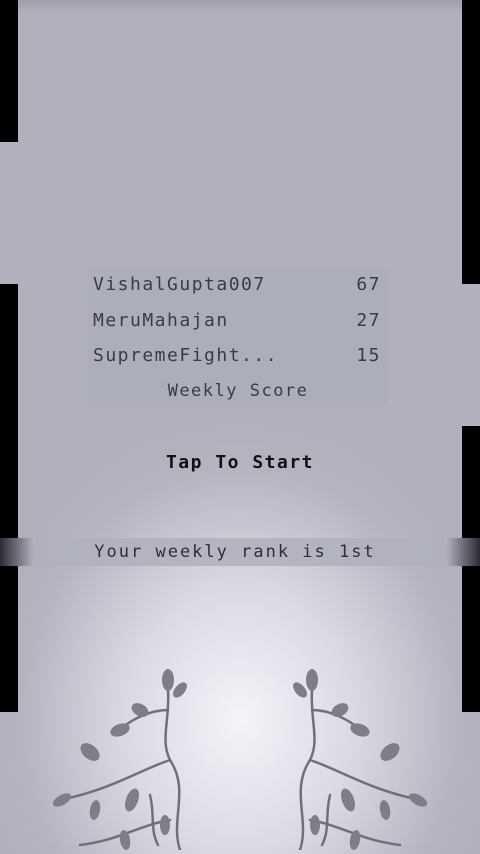 This screenshot has width=480, height=854. I want to click on right-pipe-lower, so click(471, 639).